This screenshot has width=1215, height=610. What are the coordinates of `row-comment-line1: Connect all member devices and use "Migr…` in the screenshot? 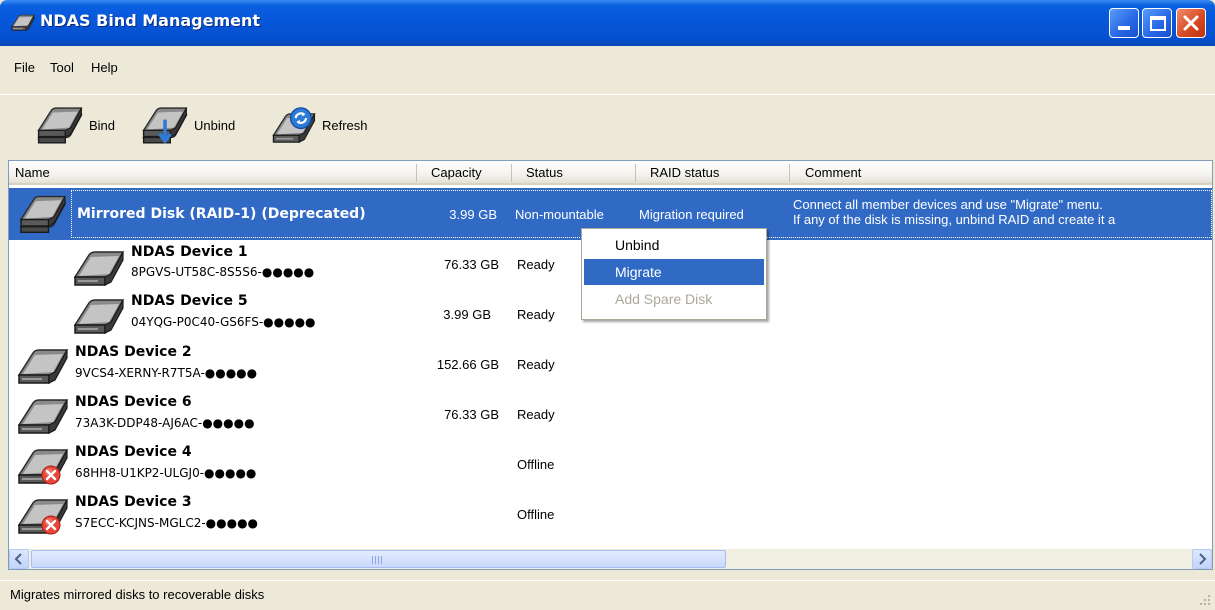 It's located at (948, 204).